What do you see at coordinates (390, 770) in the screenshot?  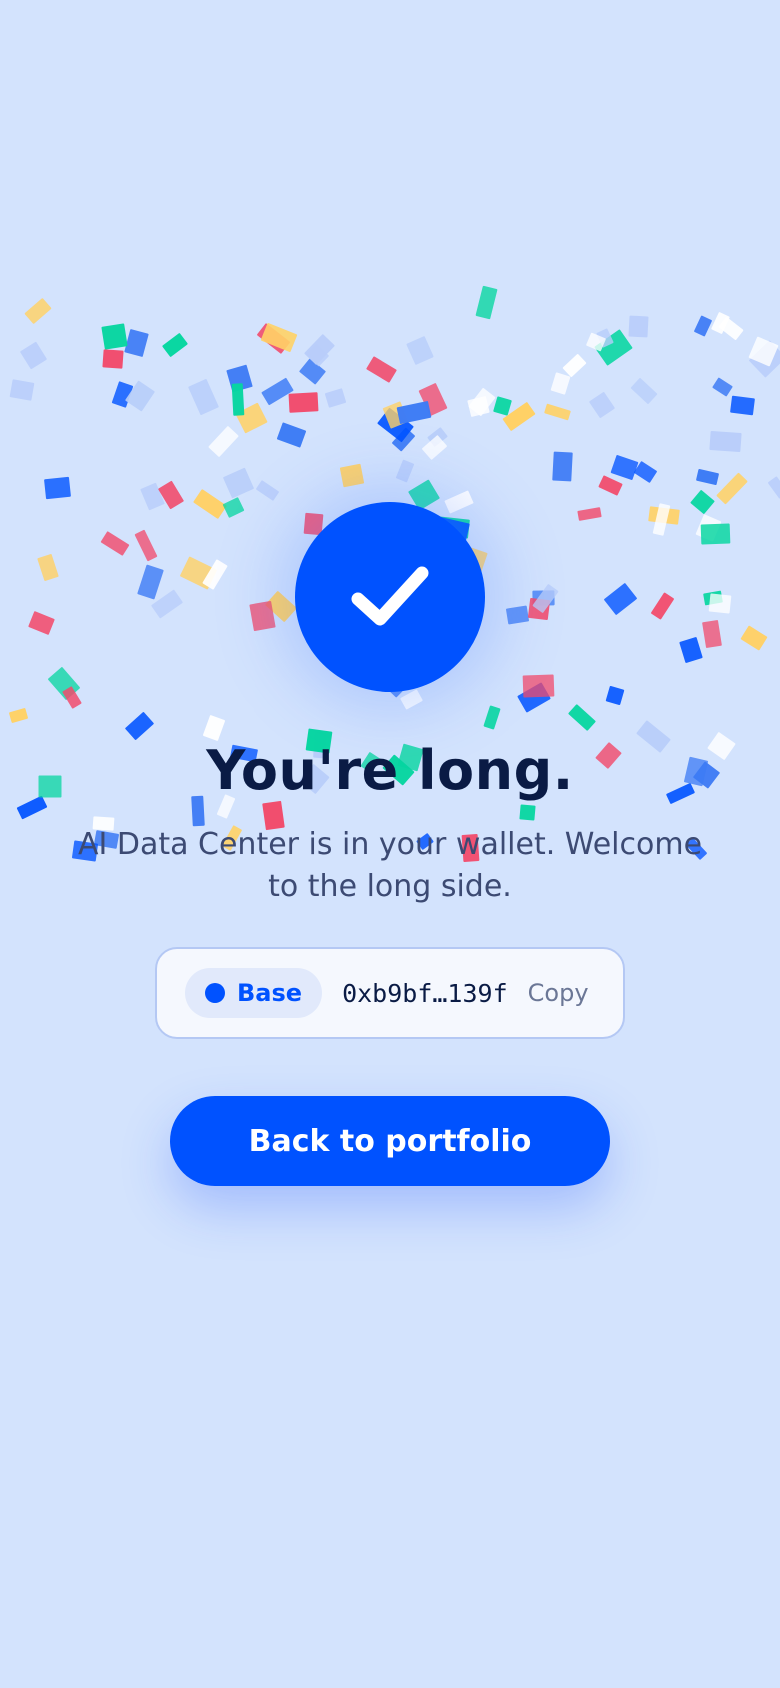 I see `page-title: You're long.` at bounding box center [390, 770].